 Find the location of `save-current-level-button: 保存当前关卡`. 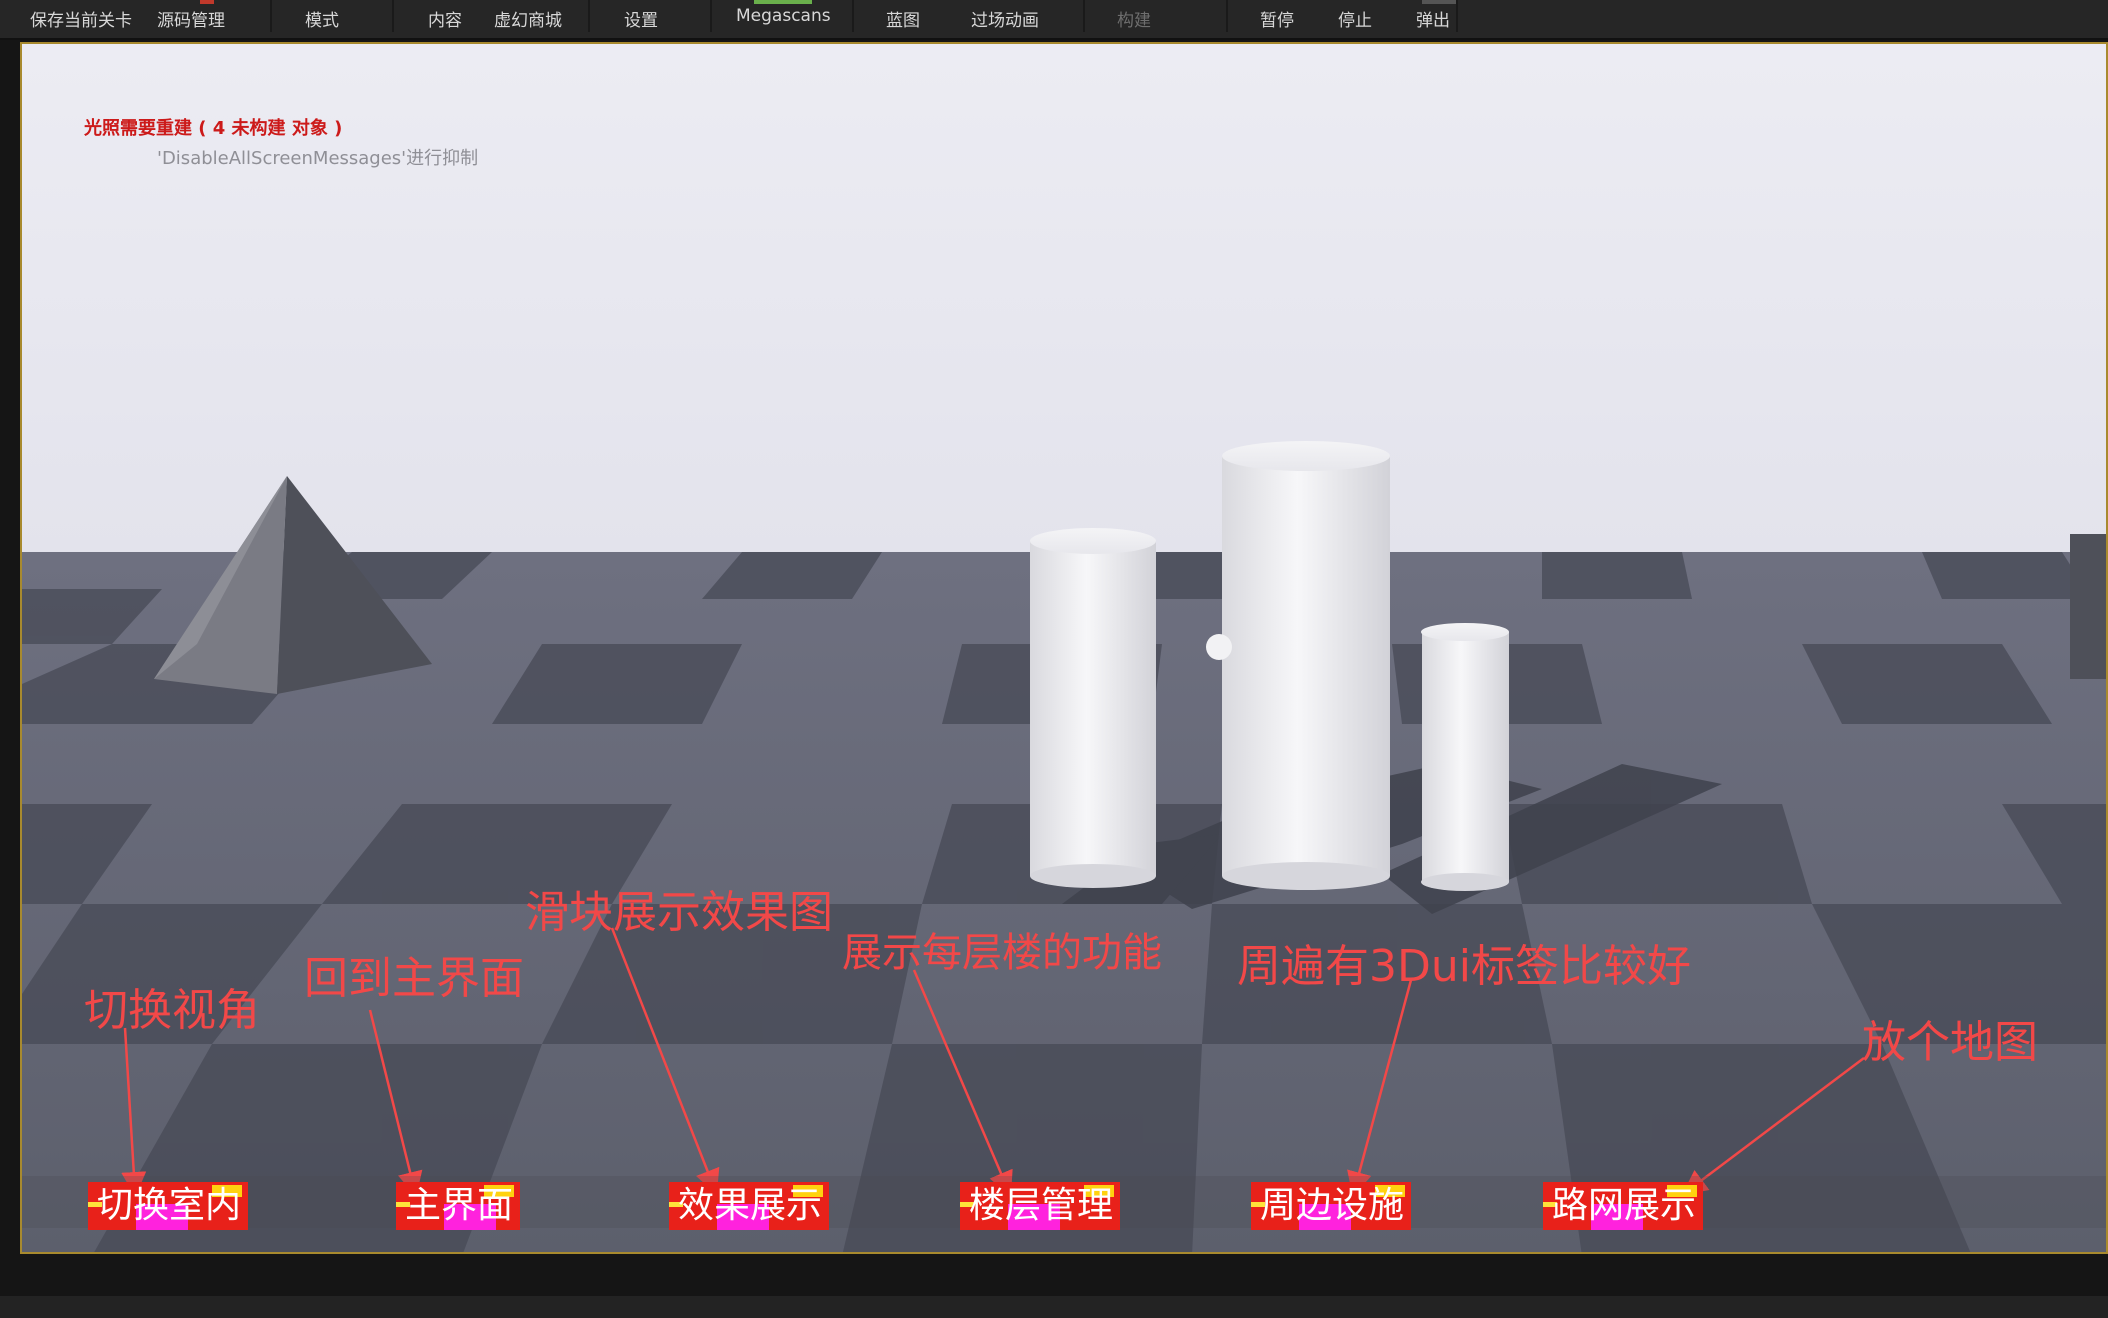

save-current-level-button: 保存当前关卡 is located at coordinates (81, 18).